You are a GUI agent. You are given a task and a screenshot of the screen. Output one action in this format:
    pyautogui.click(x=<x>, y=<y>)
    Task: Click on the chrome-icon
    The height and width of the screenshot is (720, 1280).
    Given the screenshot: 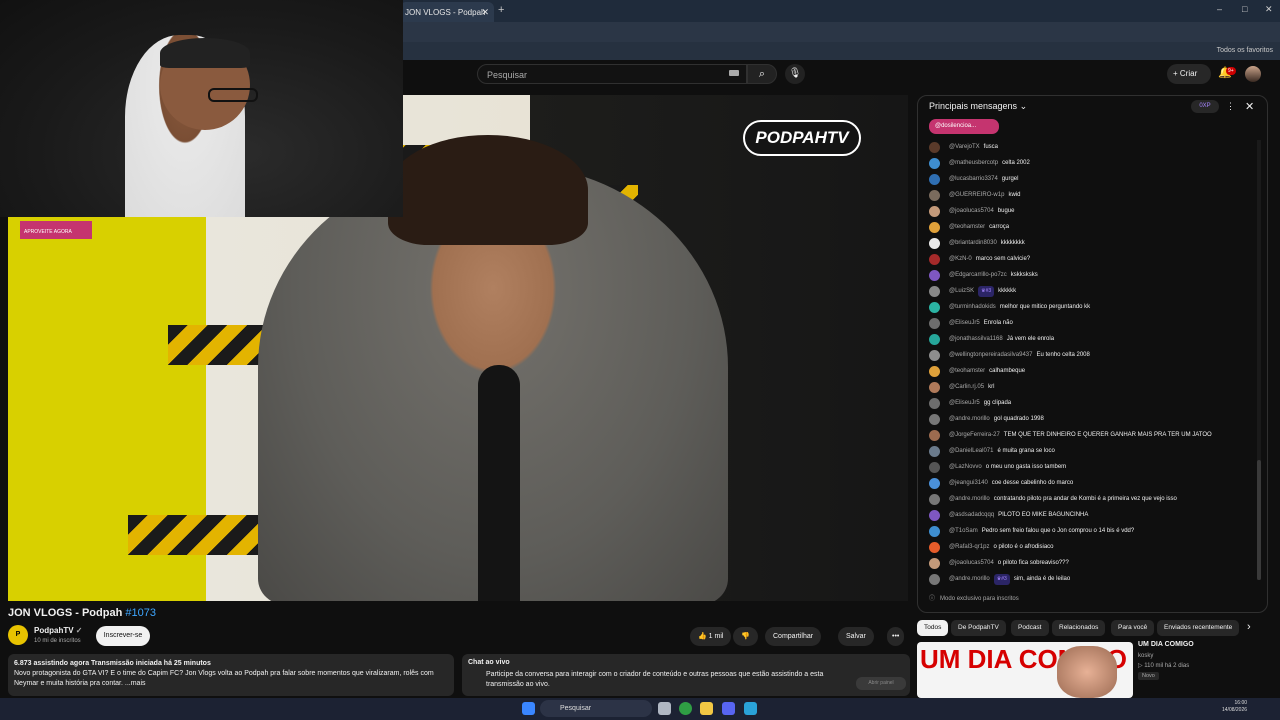 What is the action you would take?
    pyautogui.click(x=685, y=708)
    